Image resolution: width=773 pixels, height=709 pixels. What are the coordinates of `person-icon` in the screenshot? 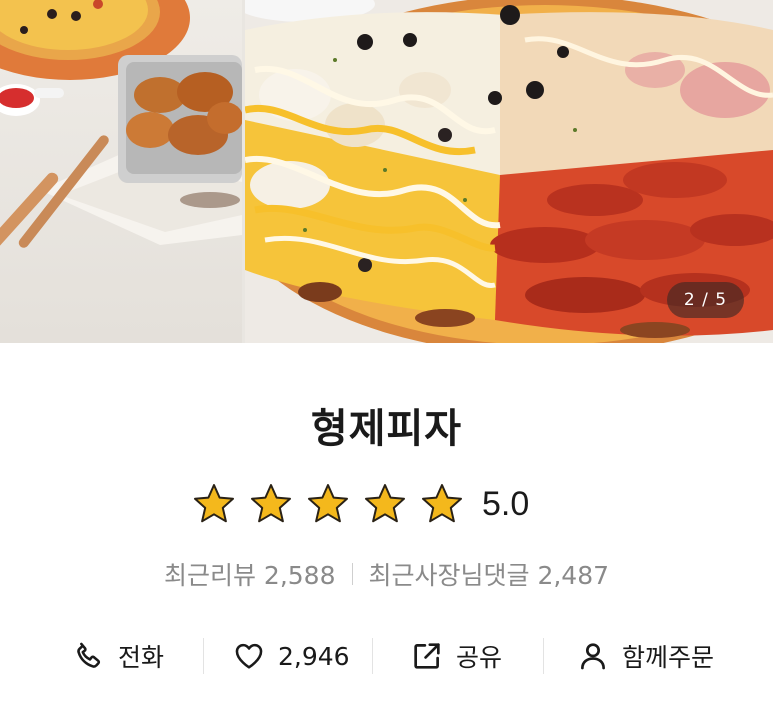 It's located at (593, 656).